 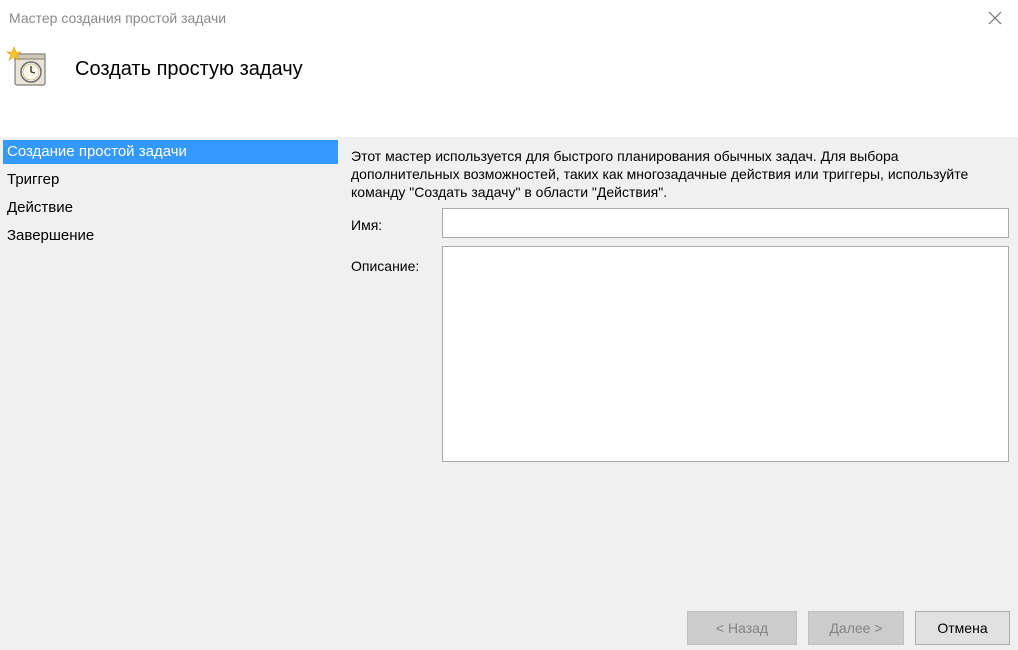 What do you see at coordinates (118, 18) in the screenshot?
I see `window-title: Мастер создания простой задачи` at bounding box center [118, 18].